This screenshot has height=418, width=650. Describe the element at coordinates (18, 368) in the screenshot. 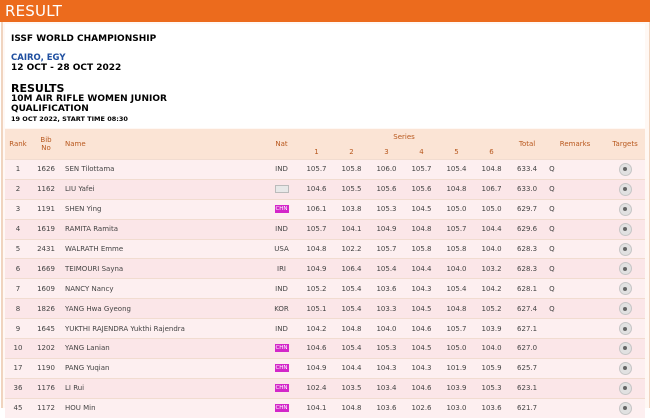

I see `rank-cell: 17` at that location.